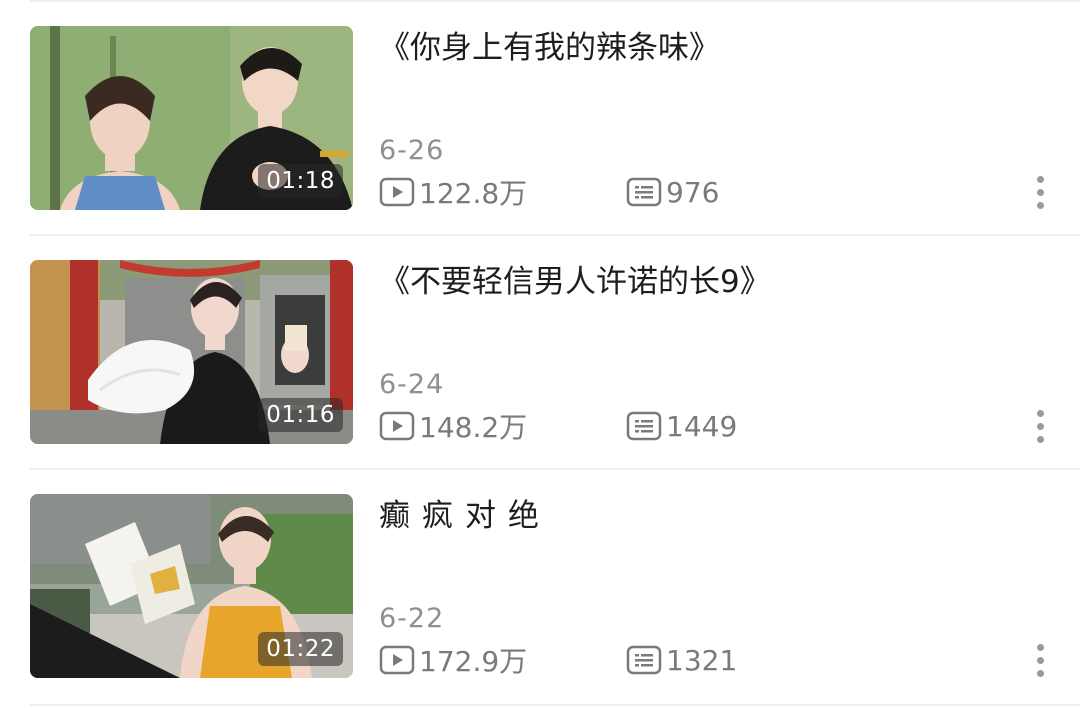 This screenshot has height=708, width=1080. Describe the element at coordinates (702, 660) in the screenshot. I see `comment-count-value: 1321` at that location.